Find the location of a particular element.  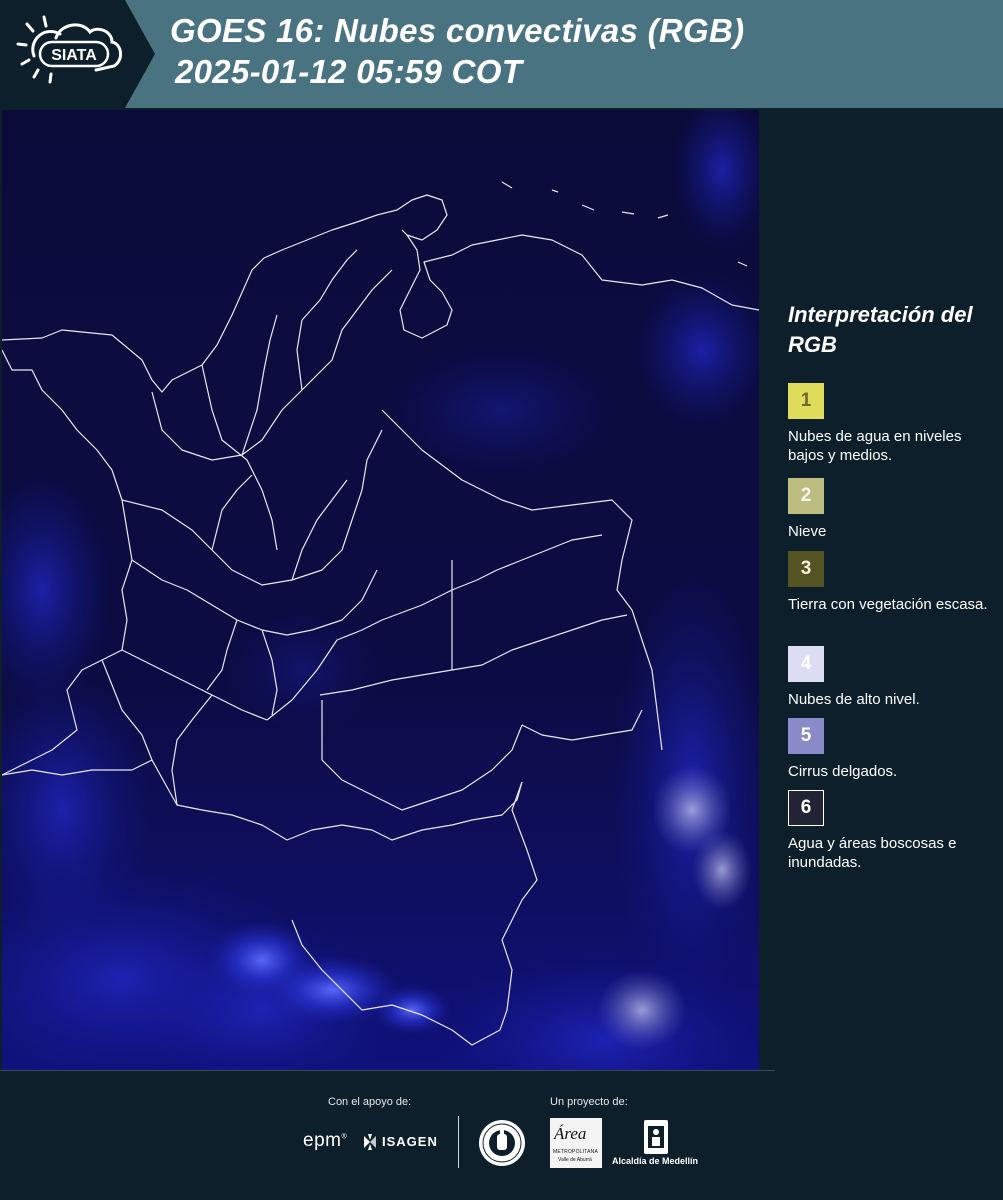

legend-number-4: 4 is located at coordinates (806, 663).